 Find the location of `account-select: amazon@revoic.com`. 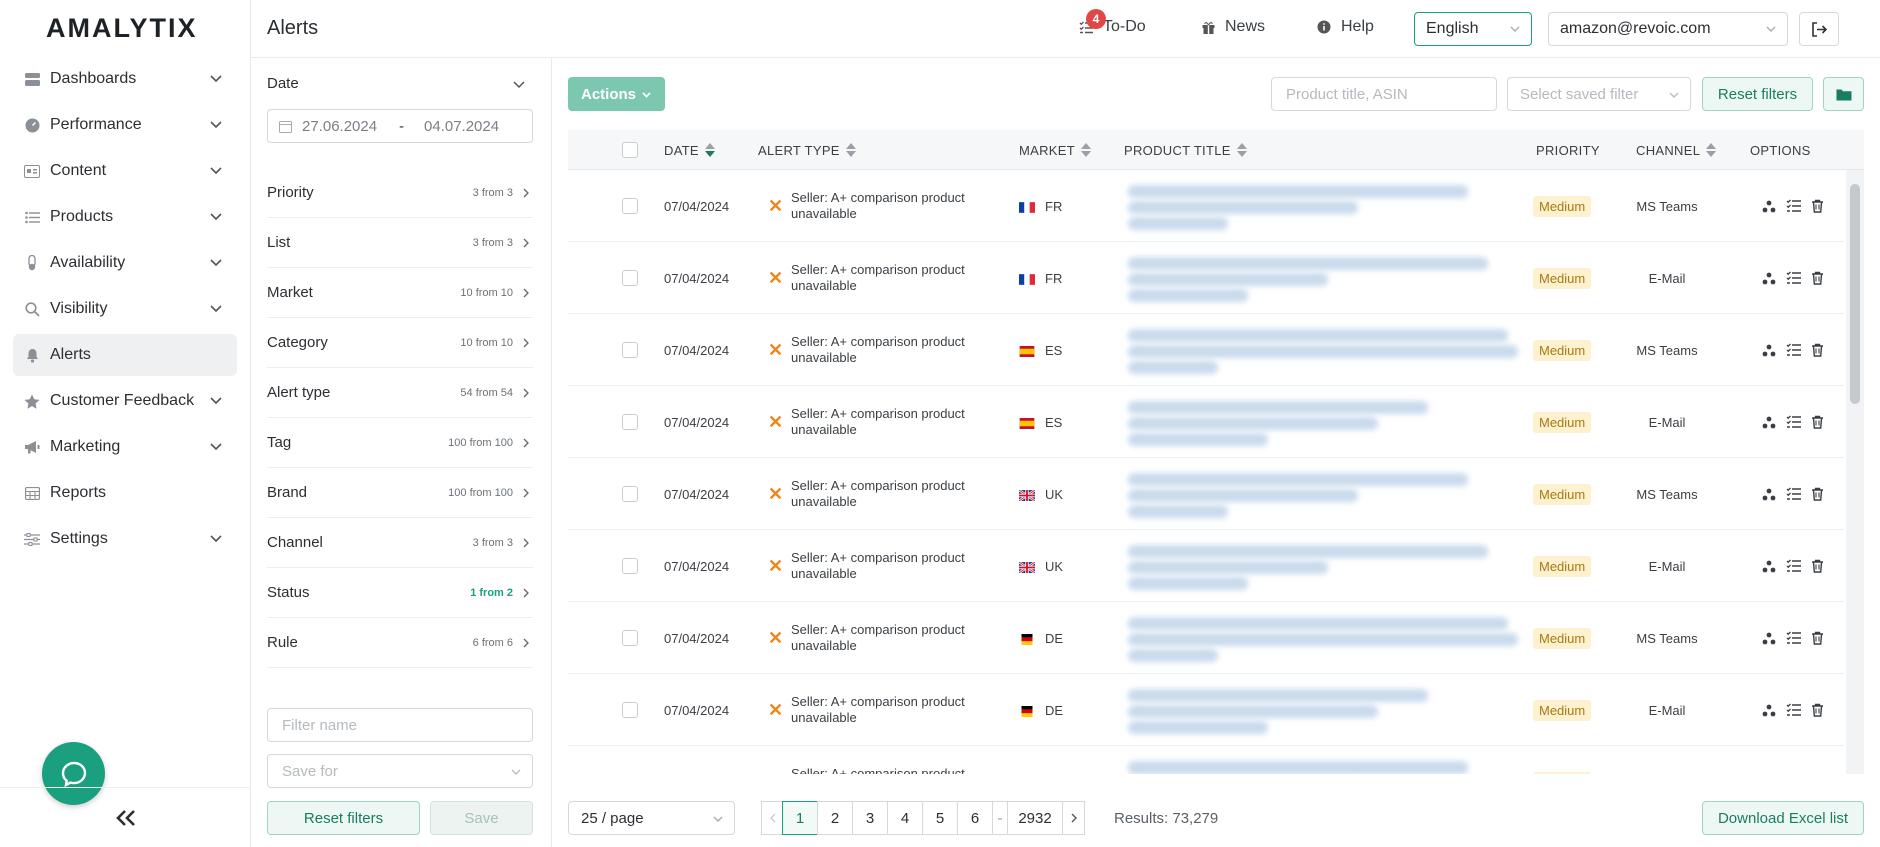

account-select: amazon@revoic.com is located at coordinates (1668, 29).